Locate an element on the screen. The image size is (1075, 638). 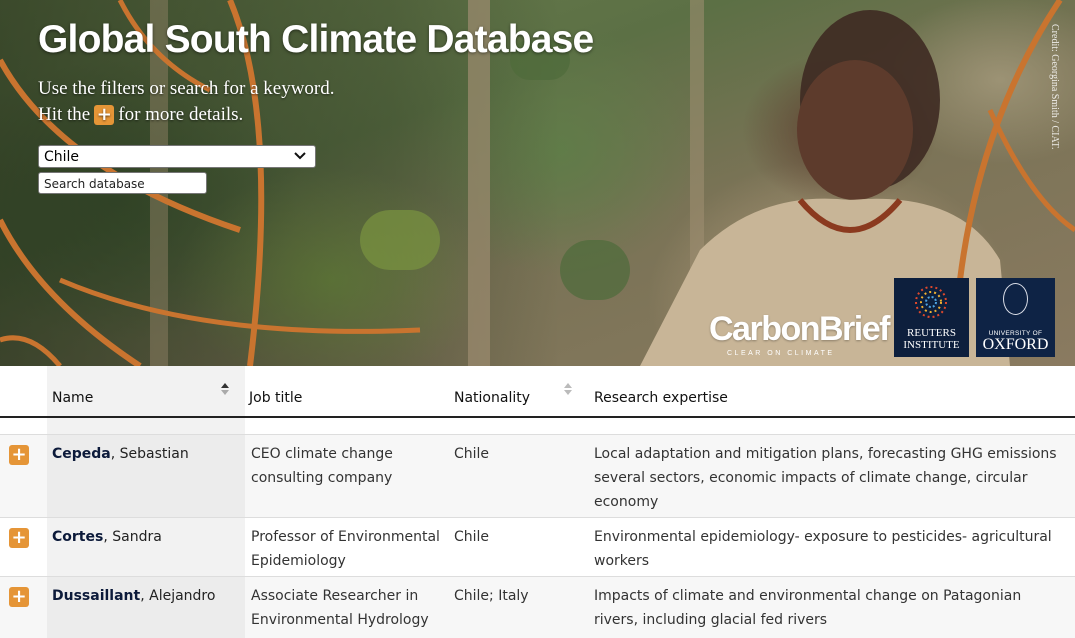
reuters-institute-logo: REUTERS INSTITUTE is located at coordinates (931, 317).